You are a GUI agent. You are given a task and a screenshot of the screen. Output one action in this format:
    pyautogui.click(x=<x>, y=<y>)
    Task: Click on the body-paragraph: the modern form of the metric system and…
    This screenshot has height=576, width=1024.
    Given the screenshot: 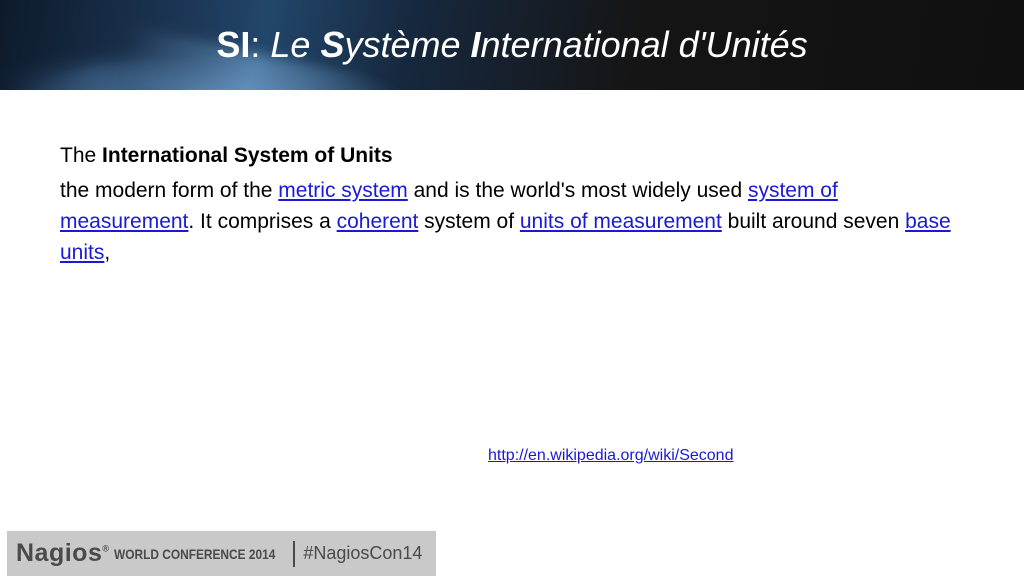 What is the action you would take?
    pyautogui.click(x=510, y=221)
    